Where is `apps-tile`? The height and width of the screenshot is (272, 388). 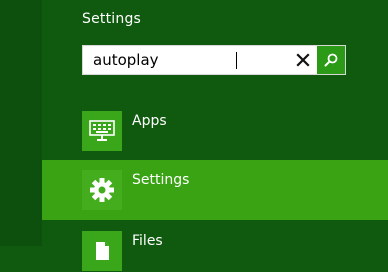
apps-tile is located at coordinates (102, 131).